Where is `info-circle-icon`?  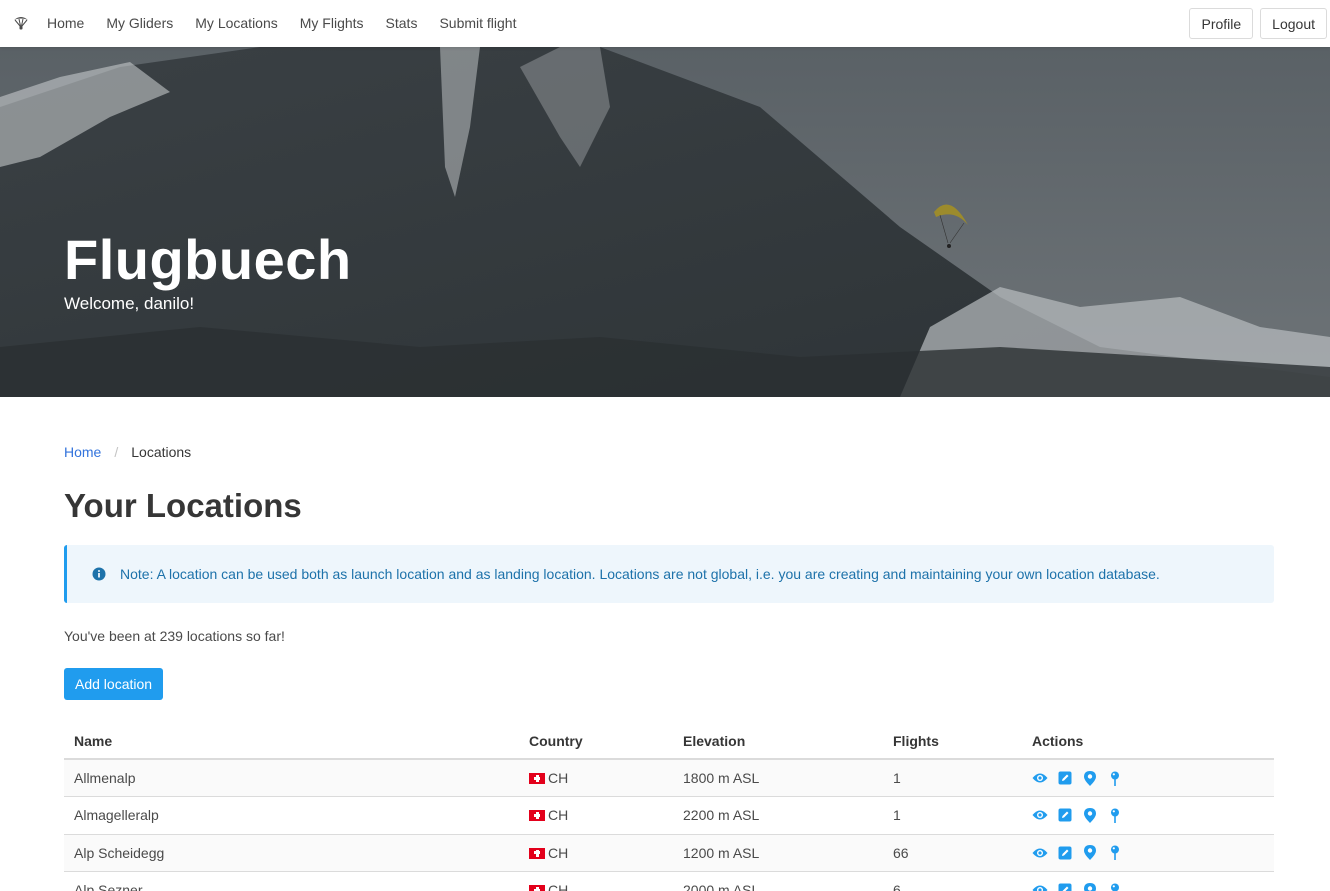
info-circle-icon is located at coordinates (99, 574).